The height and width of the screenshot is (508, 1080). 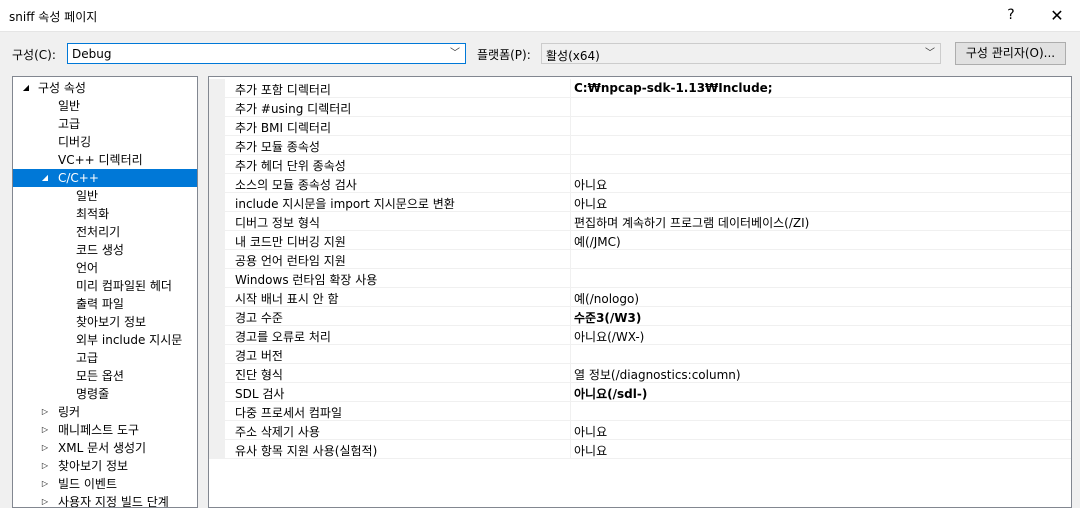 I want to click on tree-item: 명령줄, so click(x=105, y=394).